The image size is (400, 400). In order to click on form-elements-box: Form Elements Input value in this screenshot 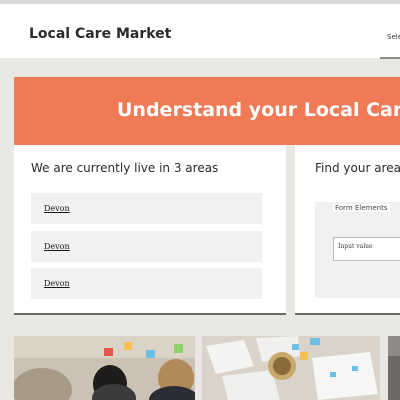, I will do `click(357, 250)`.